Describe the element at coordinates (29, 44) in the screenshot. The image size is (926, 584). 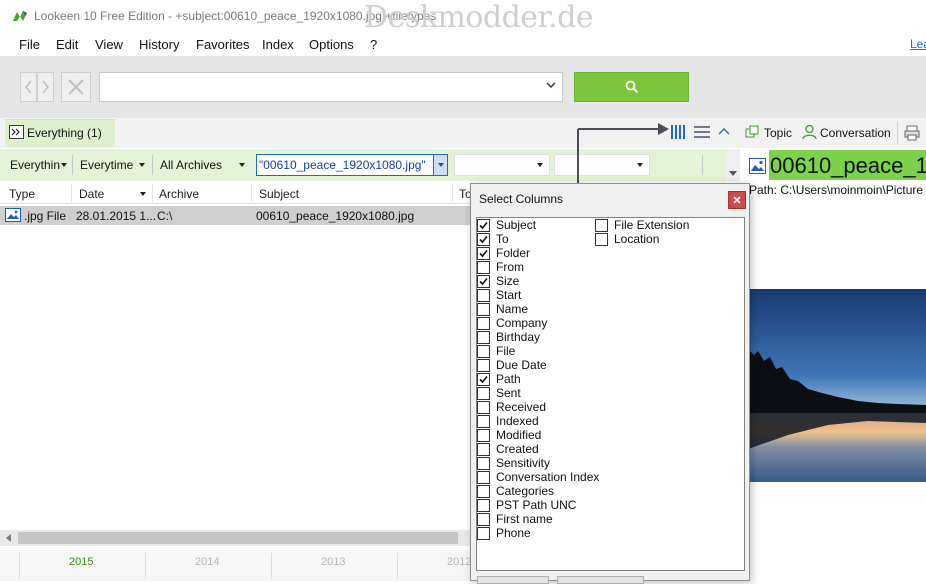
I see `menu-file: File` at that location.